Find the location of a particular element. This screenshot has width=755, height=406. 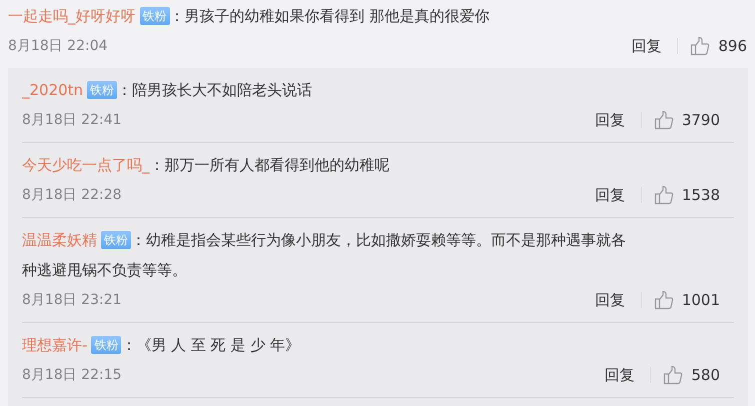

reply-text: ：那万一所有人都看得到他的幼稚呢 is located at coordinates (270, 165).